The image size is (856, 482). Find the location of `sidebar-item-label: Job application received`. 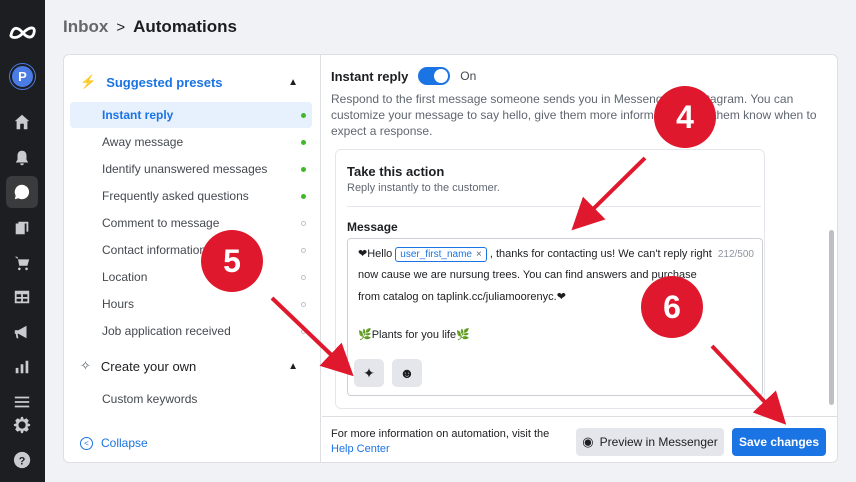

sidebar-item-label: Job application received is located at coordinates (166, 331).